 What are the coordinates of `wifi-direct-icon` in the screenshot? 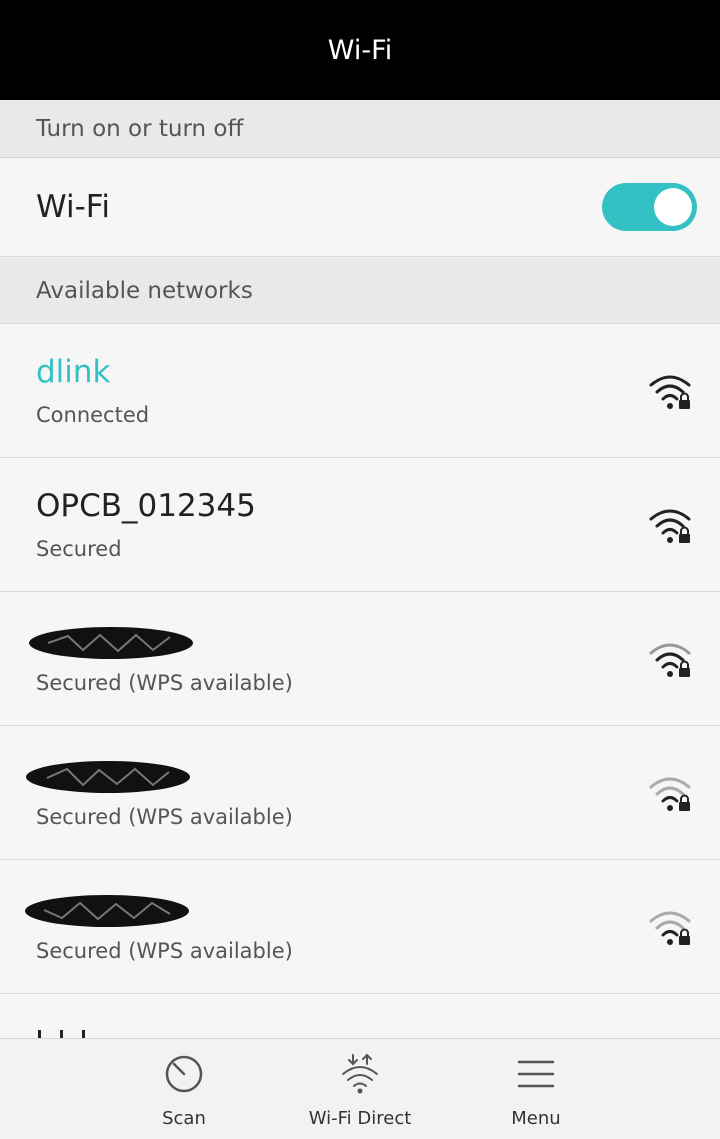 It's located at (360, 1073).